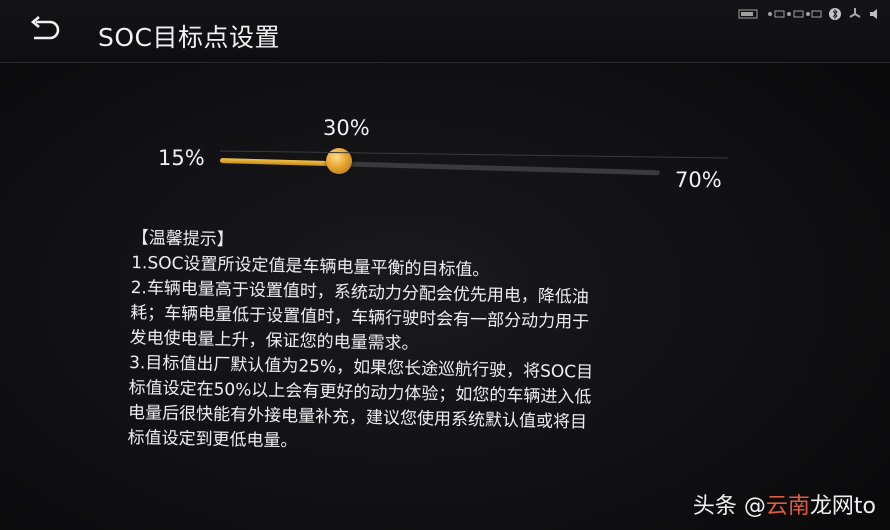 Image resolution: width=890 pixels, height=530 pixels. I want to click on soc-slider-track, so click(439, 167).